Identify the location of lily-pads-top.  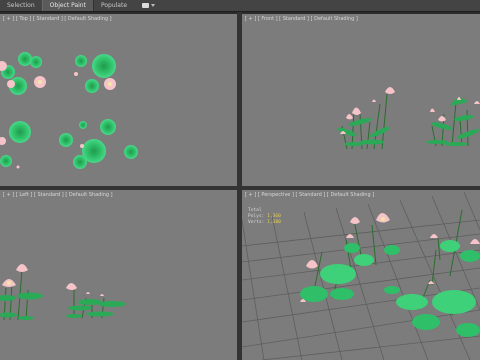
(69, 110).